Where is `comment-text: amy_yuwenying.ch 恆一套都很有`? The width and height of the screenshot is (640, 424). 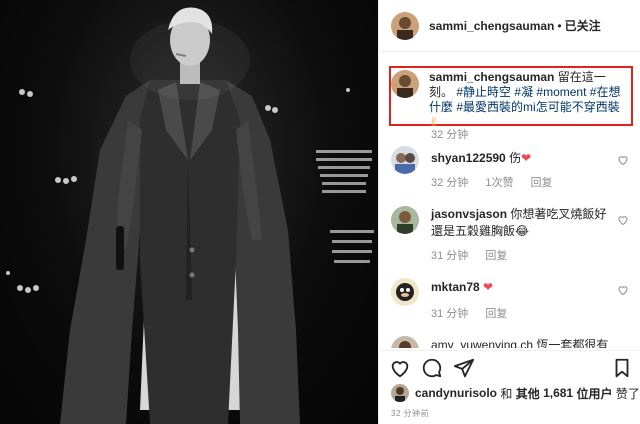 comment-text: amy_yuwenying.ch 恆一套都很有 is located at coordinates (521, 342).